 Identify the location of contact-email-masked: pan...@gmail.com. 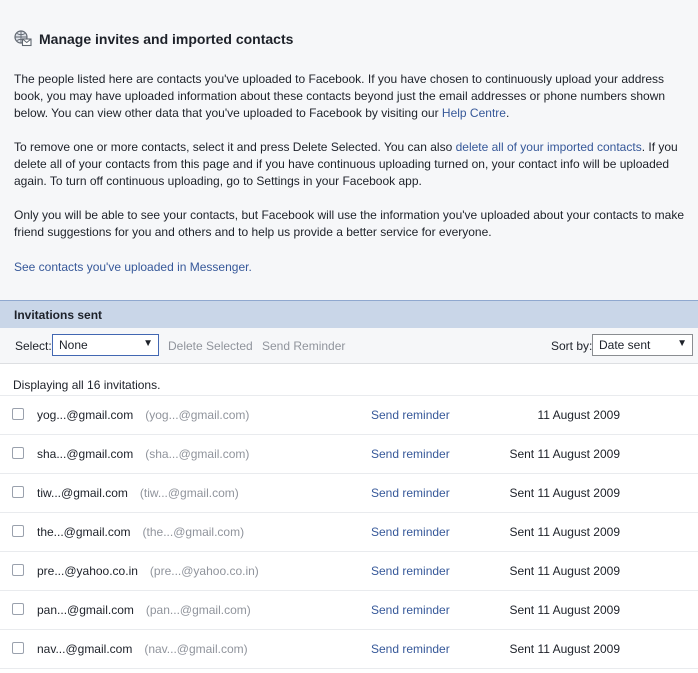
(85, 610).